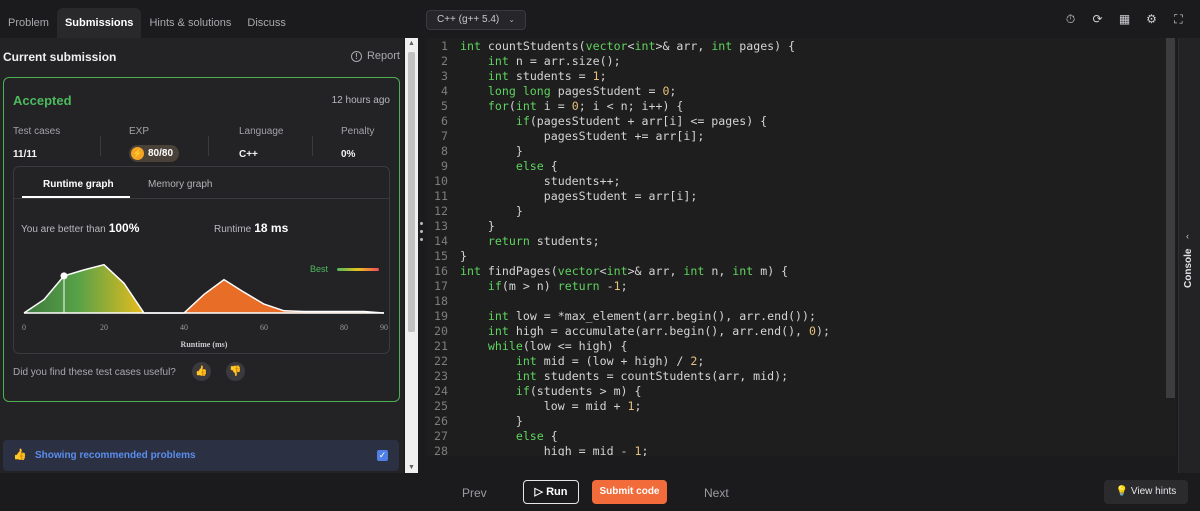 The image size is (1200, 511). Describe the element at coordinates (1151, 19) in the screenshot. I see `gear-icon: ⚙` at that location.